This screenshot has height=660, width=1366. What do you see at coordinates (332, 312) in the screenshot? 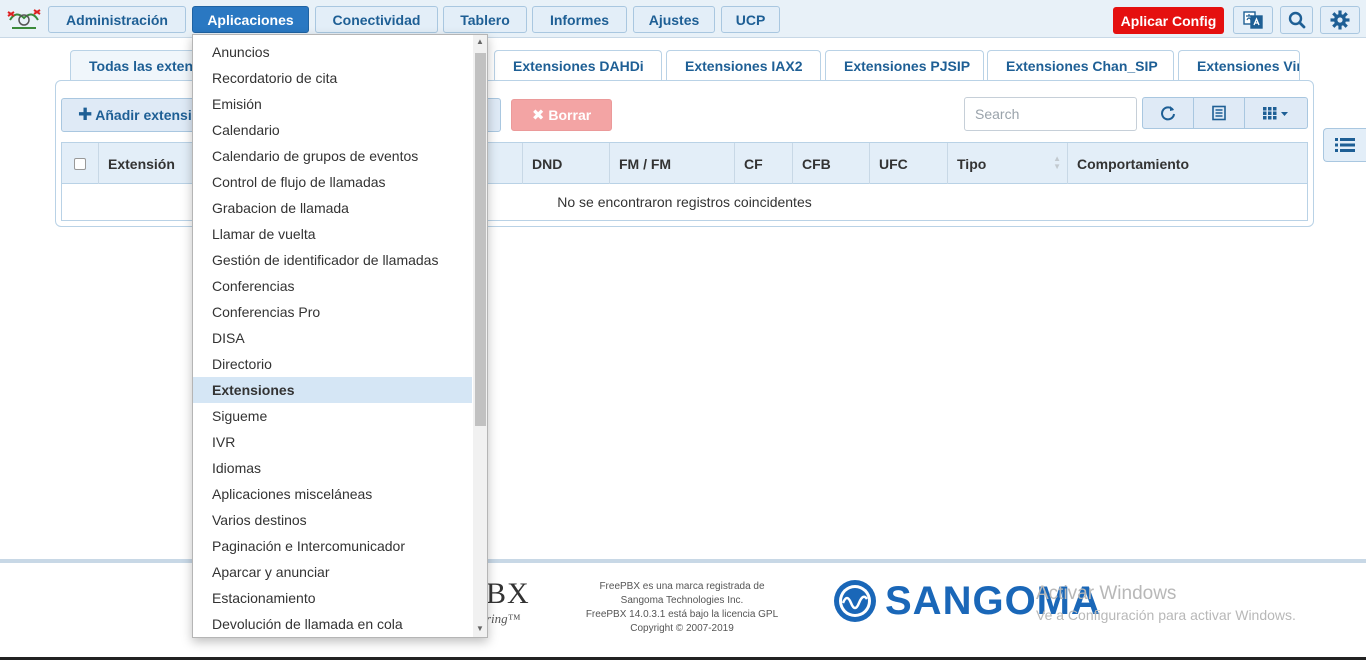
I see `dropdown-item: Conferencias Pro` at bounding box center [332, 312].